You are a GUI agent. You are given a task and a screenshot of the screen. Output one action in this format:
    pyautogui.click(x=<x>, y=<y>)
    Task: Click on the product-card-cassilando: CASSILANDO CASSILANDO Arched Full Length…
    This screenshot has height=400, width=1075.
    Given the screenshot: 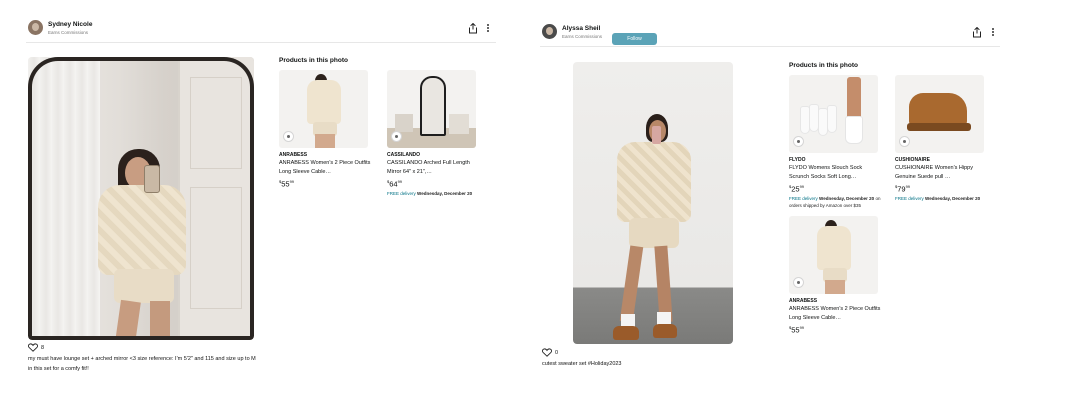 What is the action you would take?
    pyautogui.click(x=433, y=133)
    